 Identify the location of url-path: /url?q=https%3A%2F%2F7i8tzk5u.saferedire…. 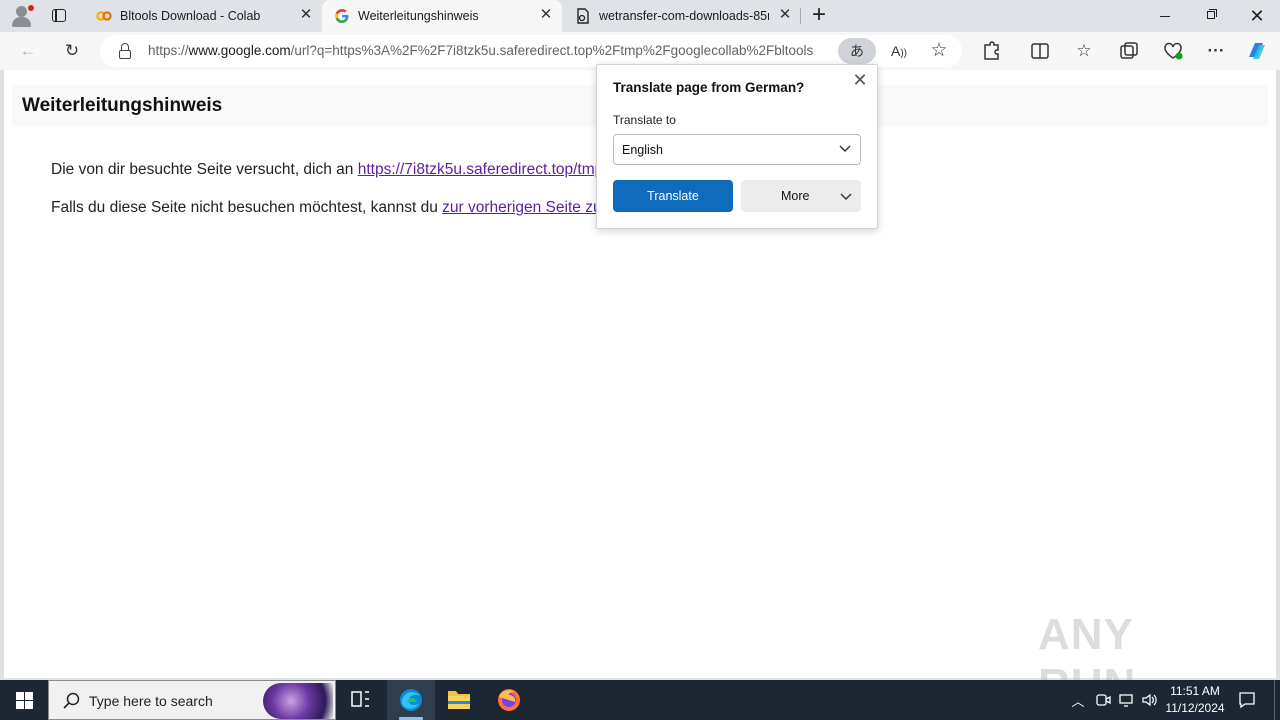
(552, 50).